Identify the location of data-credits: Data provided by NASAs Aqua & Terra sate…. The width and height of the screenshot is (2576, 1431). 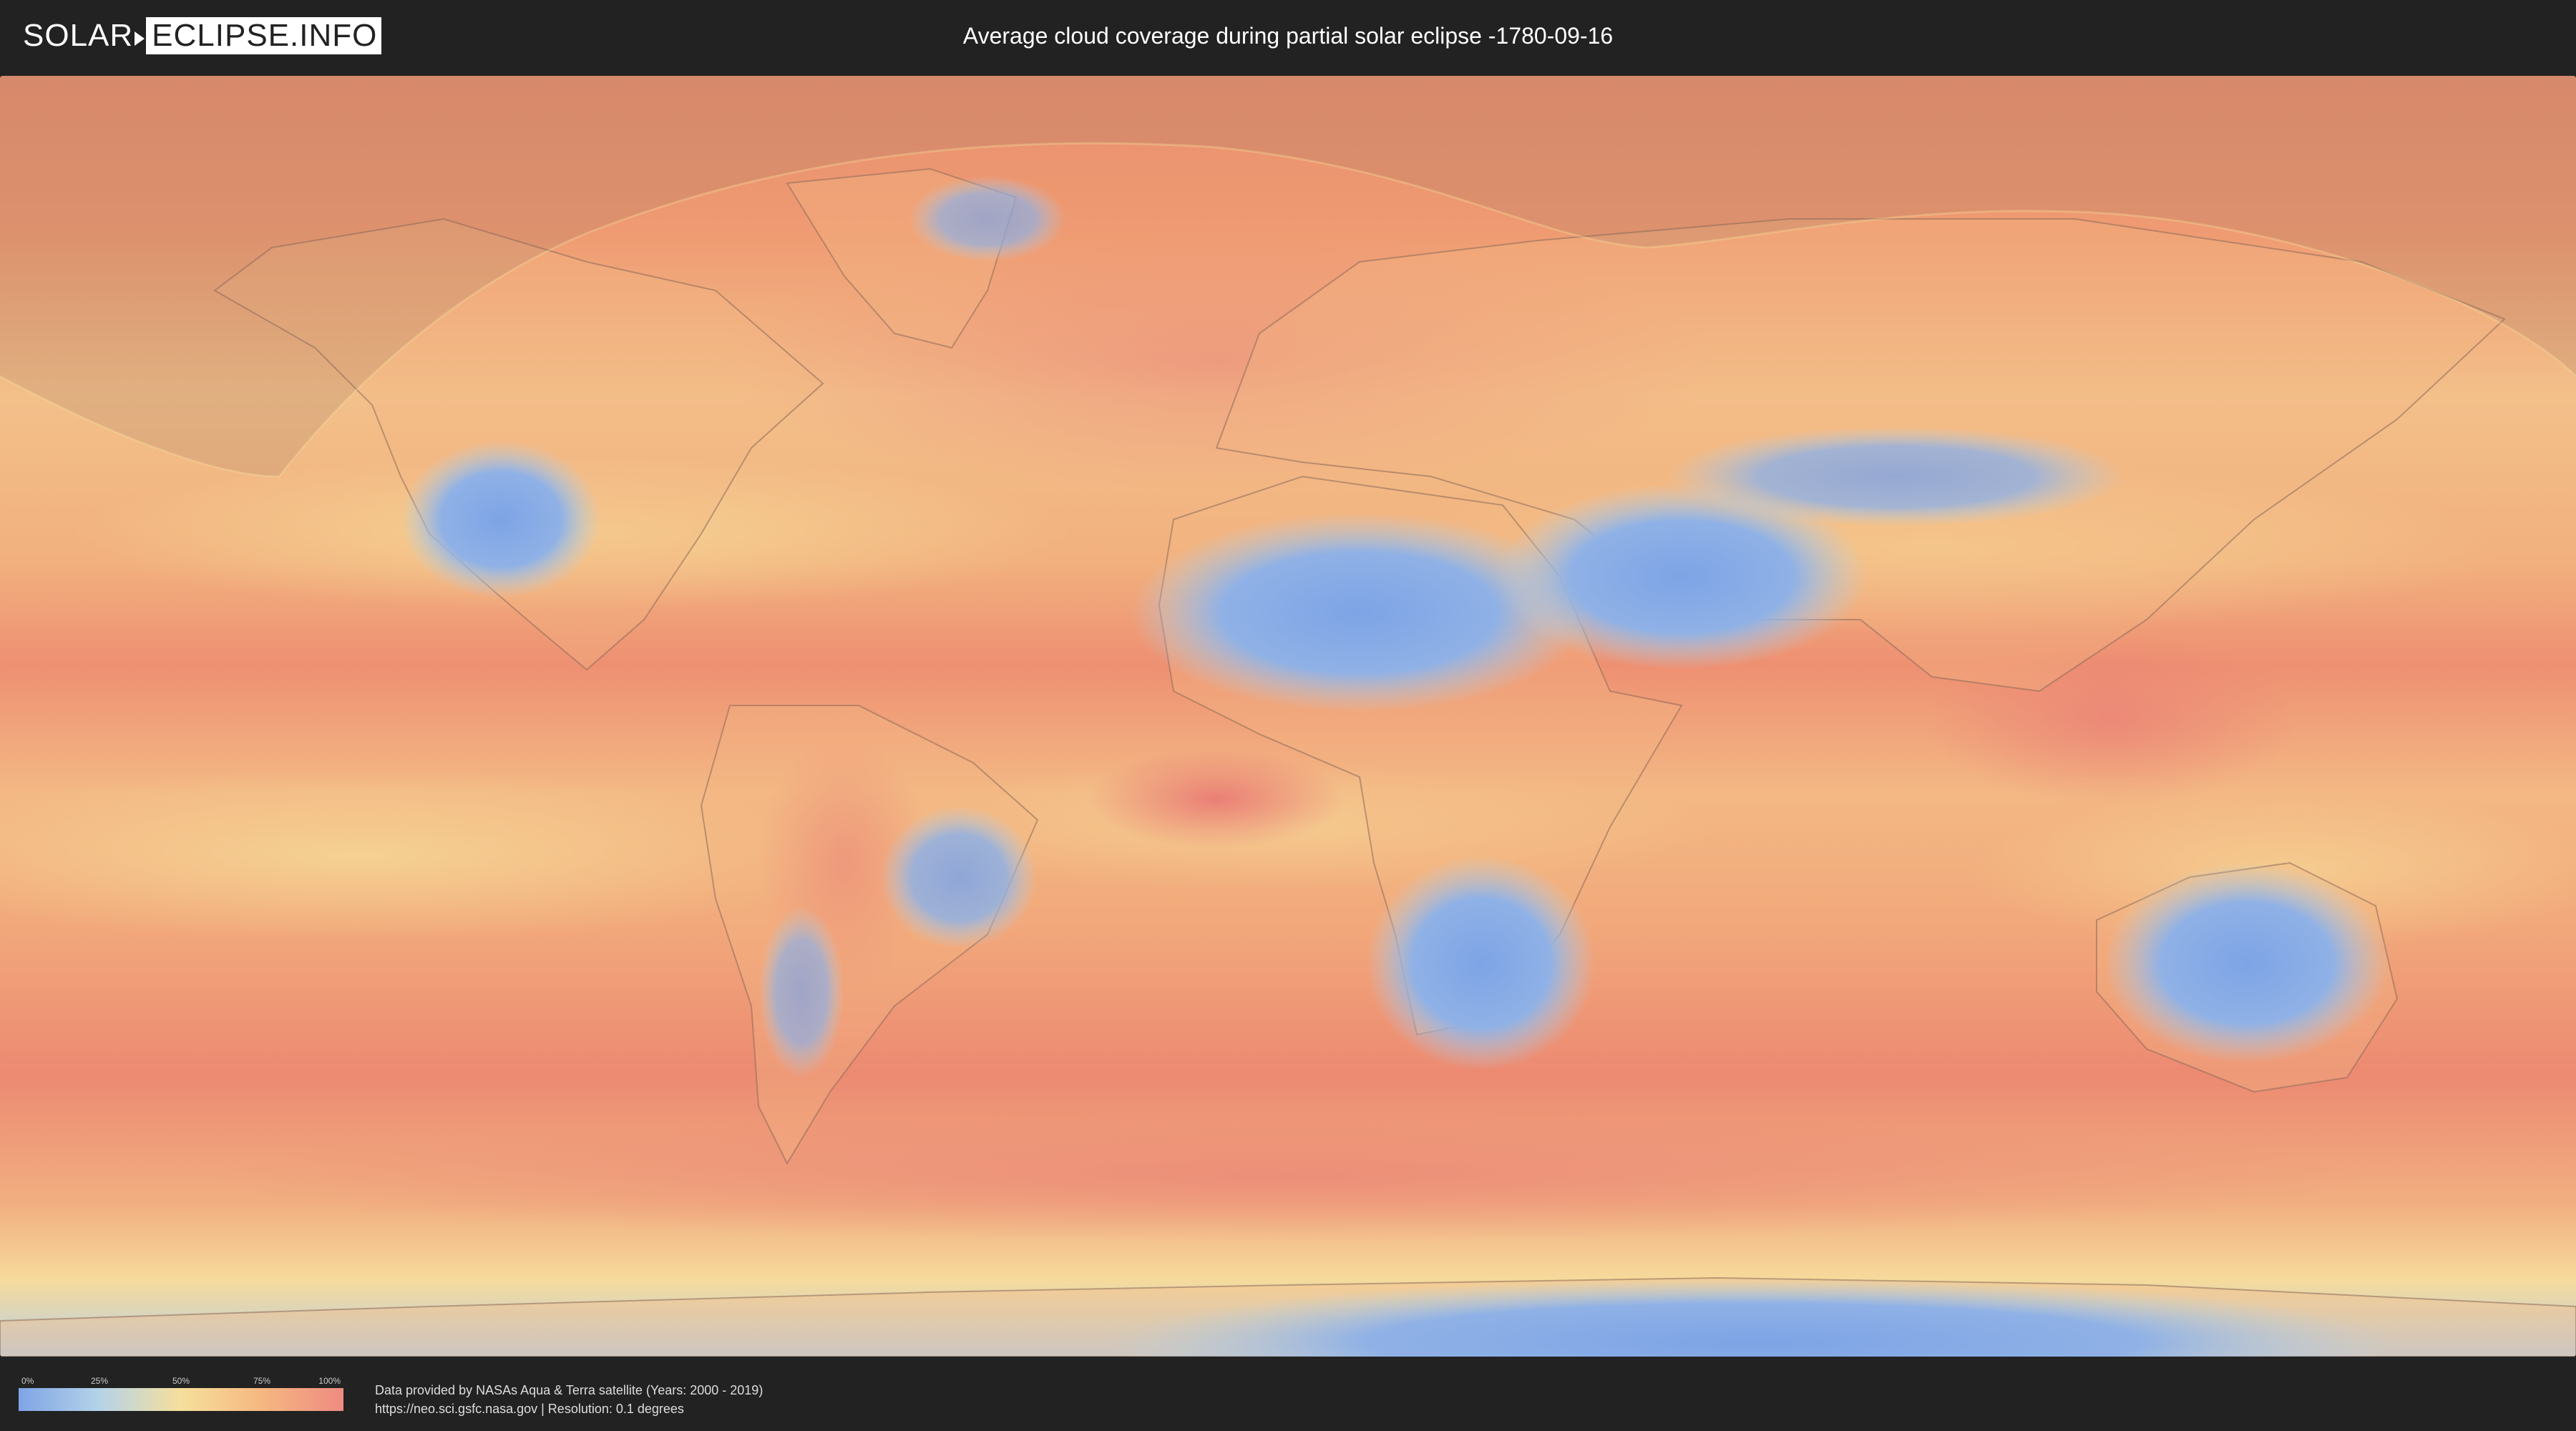
(569, 1399).